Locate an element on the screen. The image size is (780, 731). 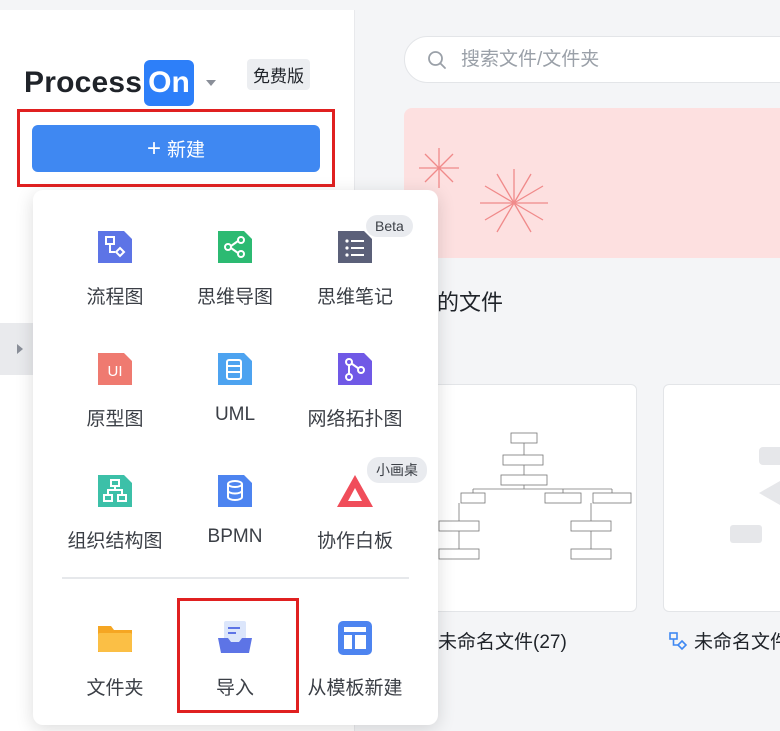
menu-item-label: 组织结构图 is located at coordinates (115, 541).